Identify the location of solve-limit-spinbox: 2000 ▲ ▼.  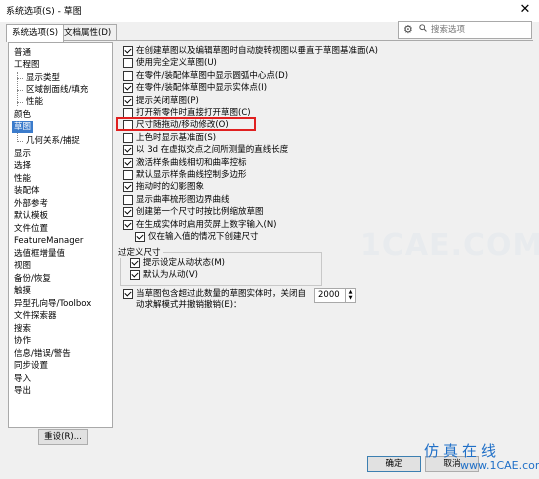
(335, 295).